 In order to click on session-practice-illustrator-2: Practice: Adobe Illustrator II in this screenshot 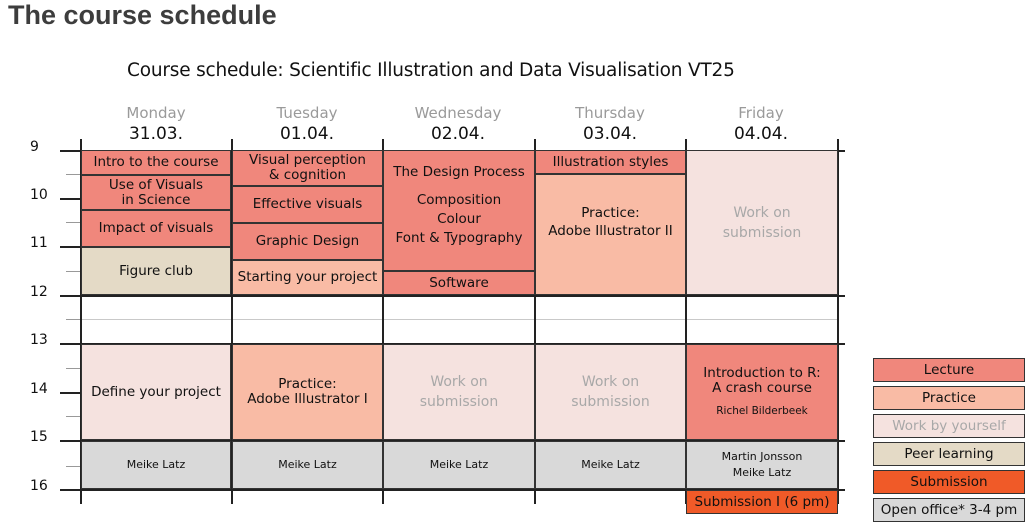, I will do `click(610, 234)`.